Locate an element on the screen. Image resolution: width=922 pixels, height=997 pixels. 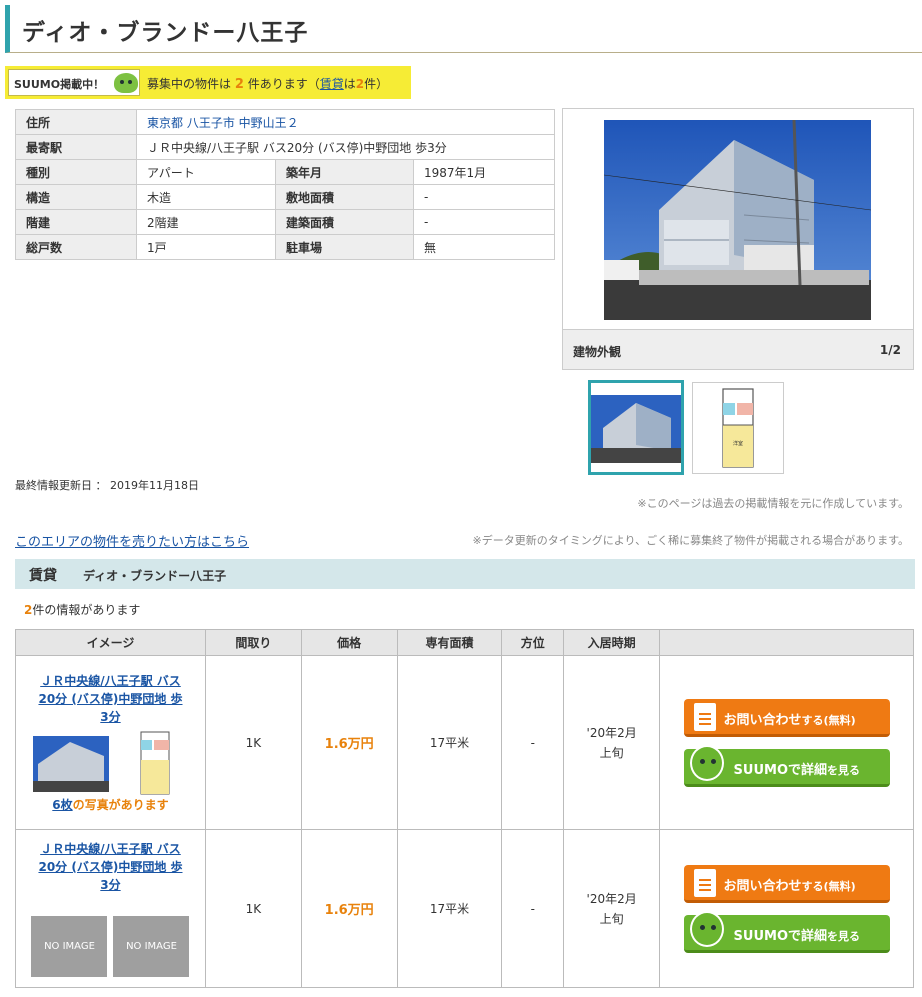
col-direction: 方位 is located at coordinates (533, 642).